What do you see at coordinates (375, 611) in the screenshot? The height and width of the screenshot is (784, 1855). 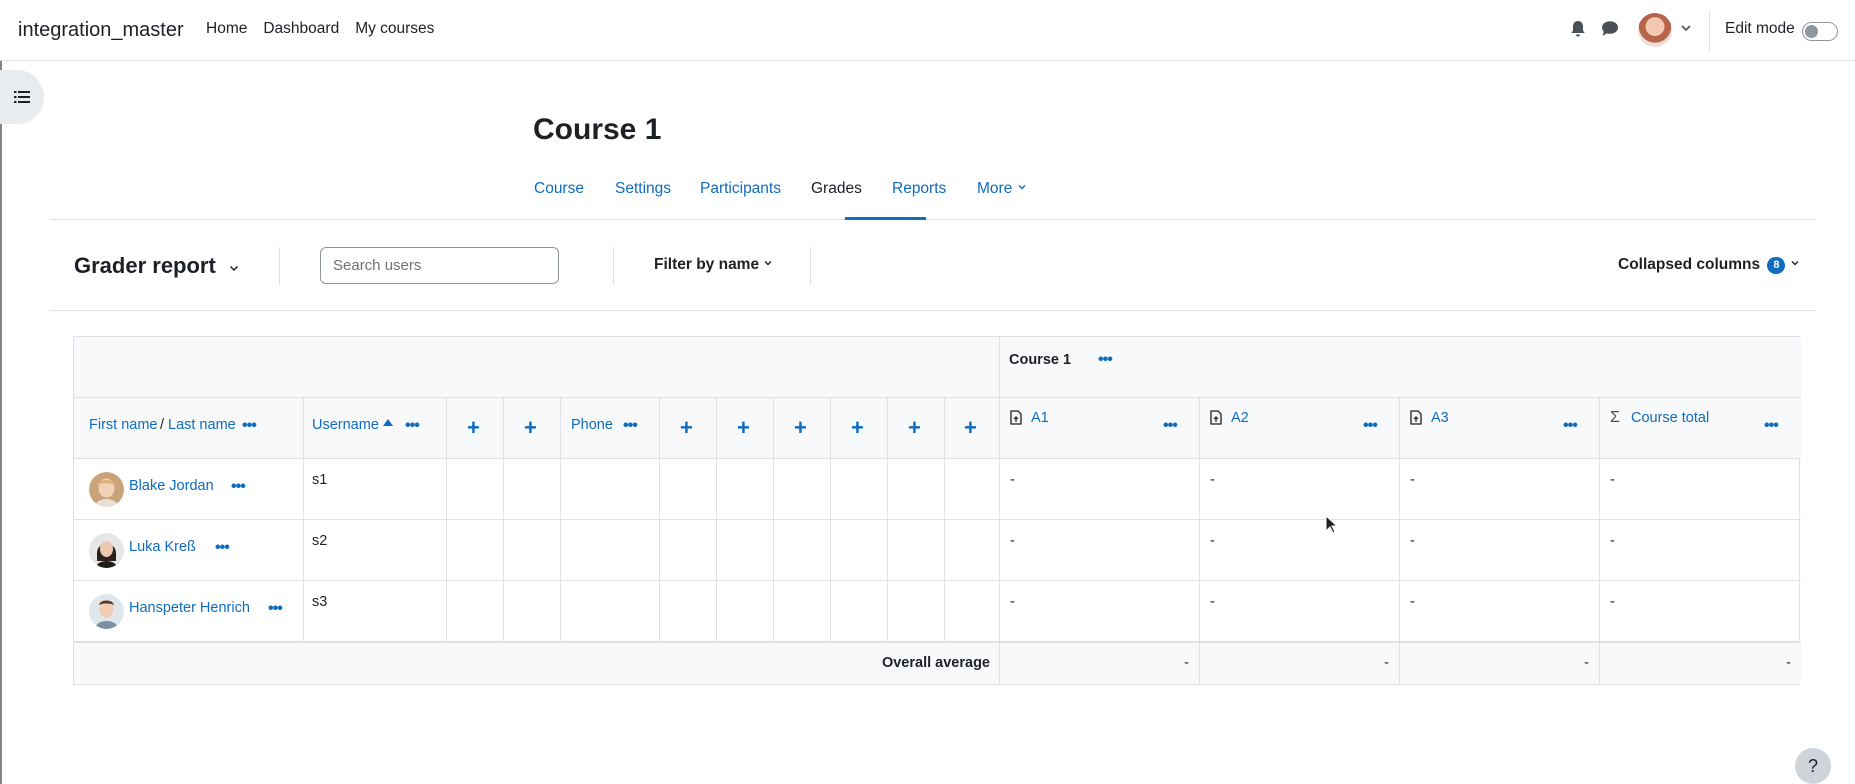 I see `username-cell: s3` at bounding box center [375, 611].